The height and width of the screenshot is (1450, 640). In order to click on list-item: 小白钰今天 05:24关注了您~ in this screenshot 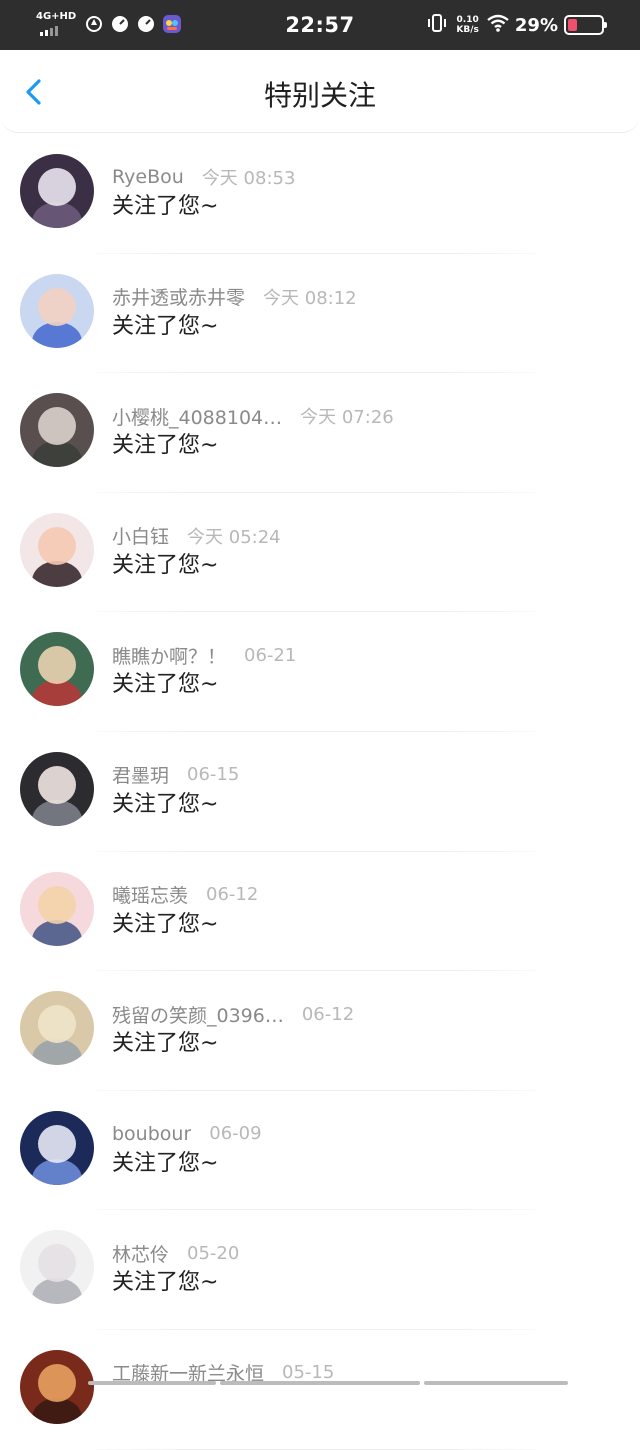, I will do `click(320, 553)`.